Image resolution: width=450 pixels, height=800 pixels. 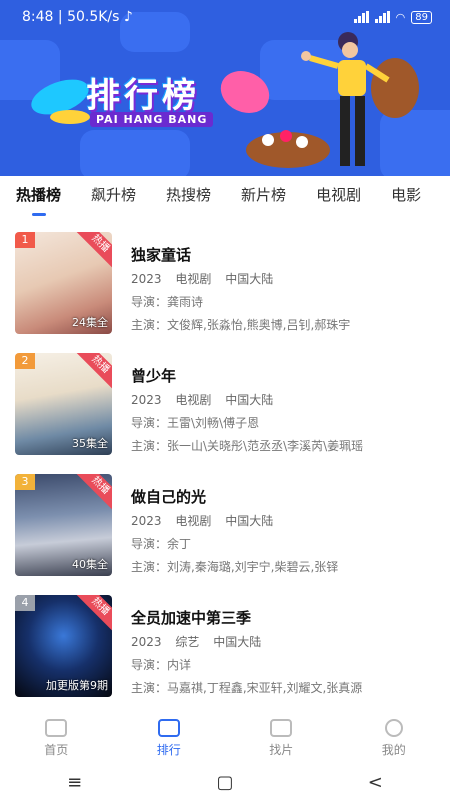 What do you see at coordinates (394, 738) in the screenshot?
I see `nav-me: 我的` at bounding box center [394, 738].